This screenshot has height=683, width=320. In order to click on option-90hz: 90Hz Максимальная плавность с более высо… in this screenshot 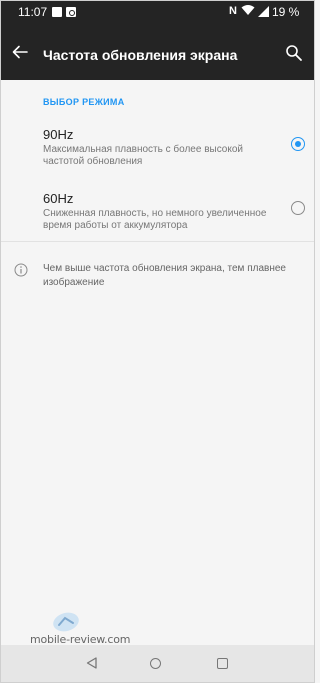, I will do `click(157, 151)`.